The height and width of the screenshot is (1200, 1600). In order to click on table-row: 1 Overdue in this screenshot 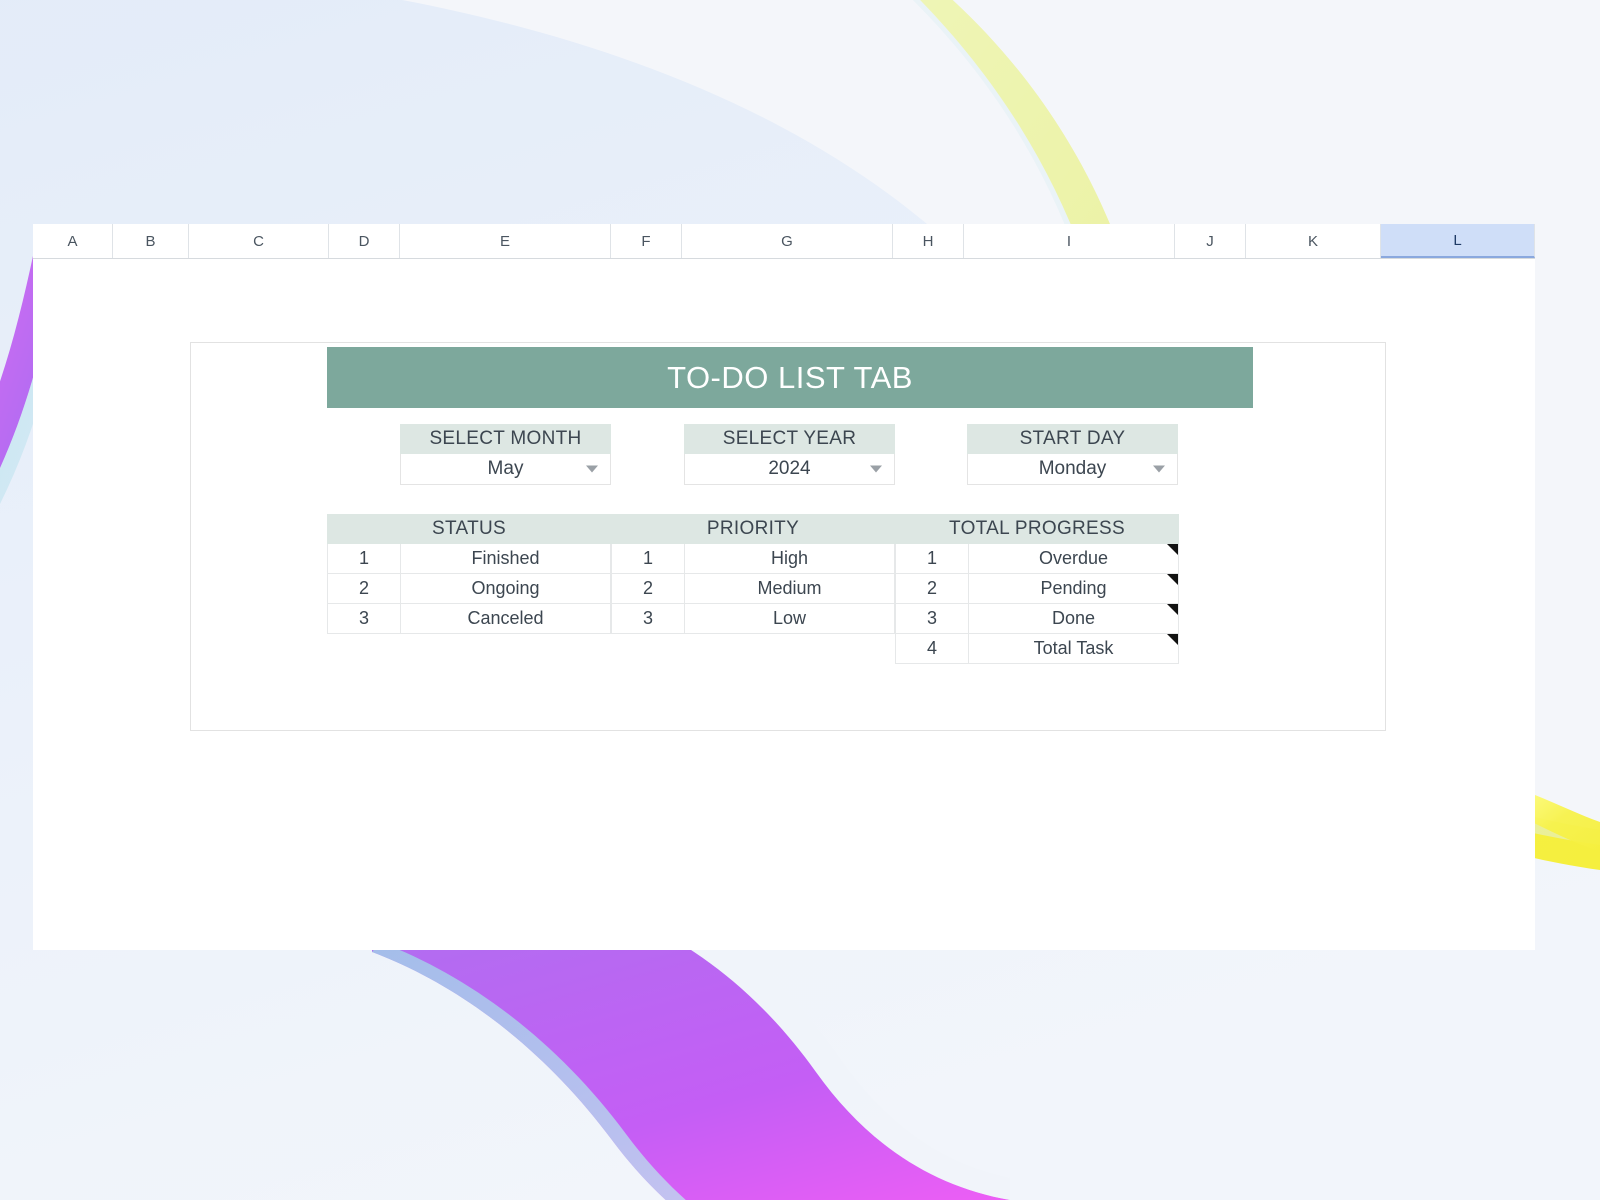, I will do `click(1037, 559)`.